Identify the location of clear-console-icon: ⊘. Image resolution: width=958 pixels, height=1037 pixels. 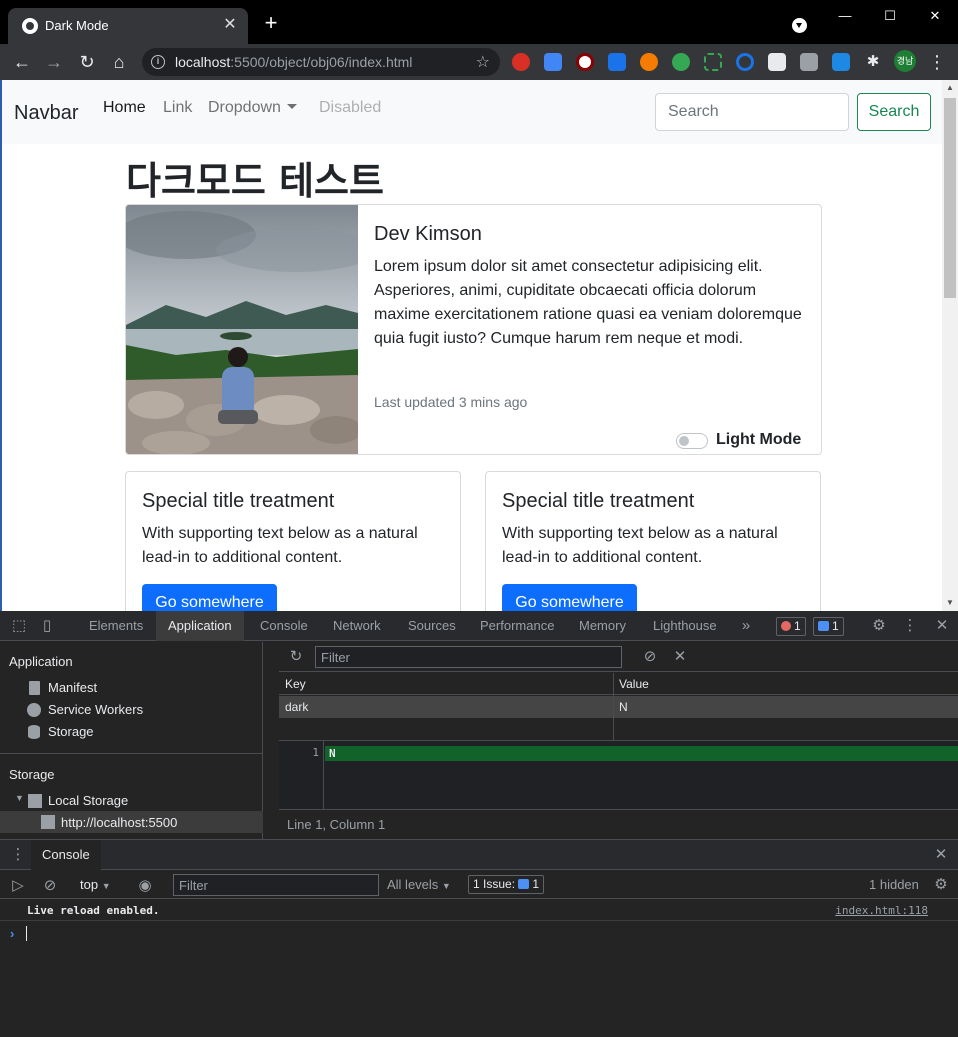
(50, 886).